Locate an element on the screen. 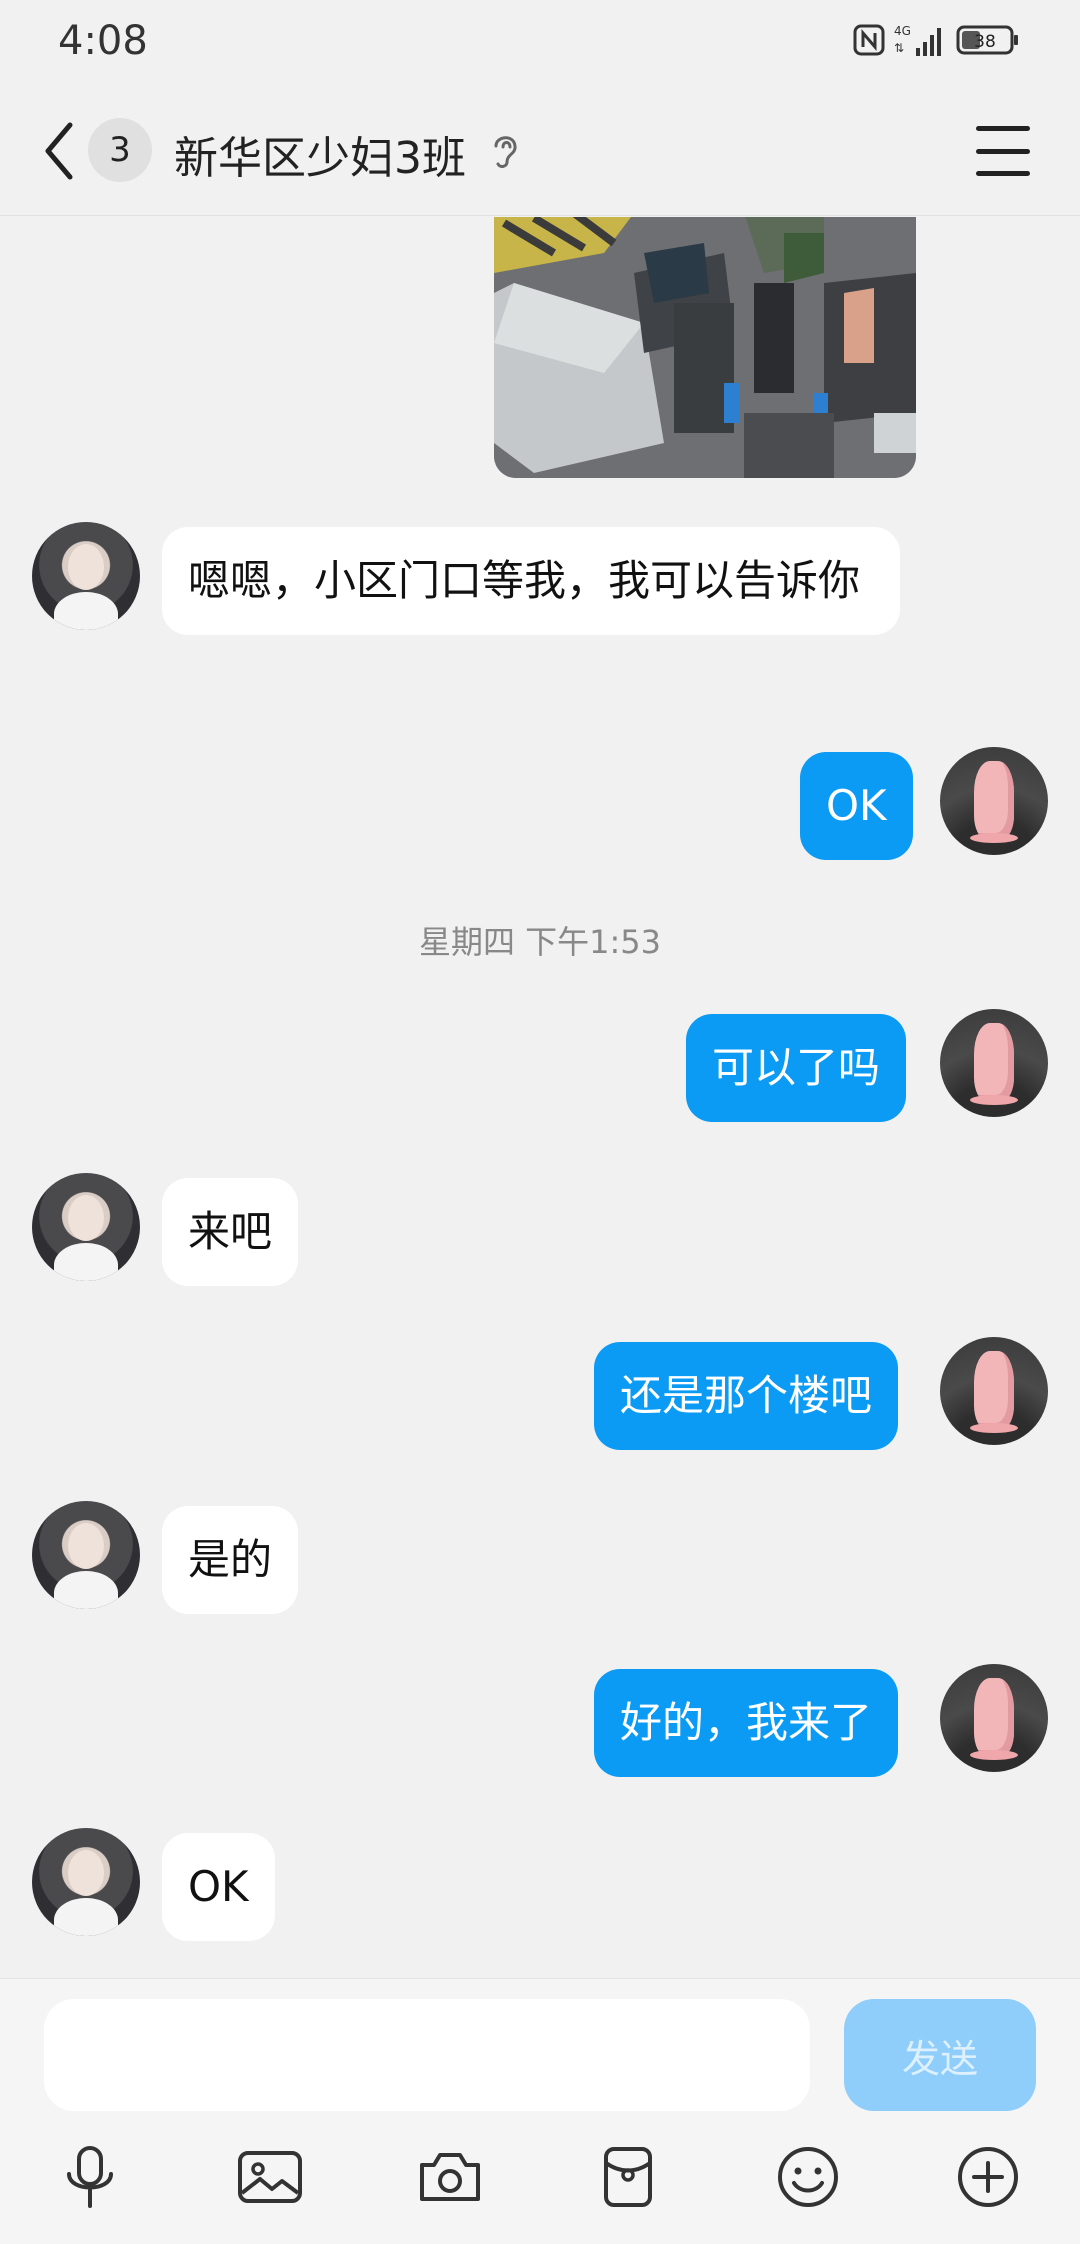  camera-button is located at coordinates (450, 2177).